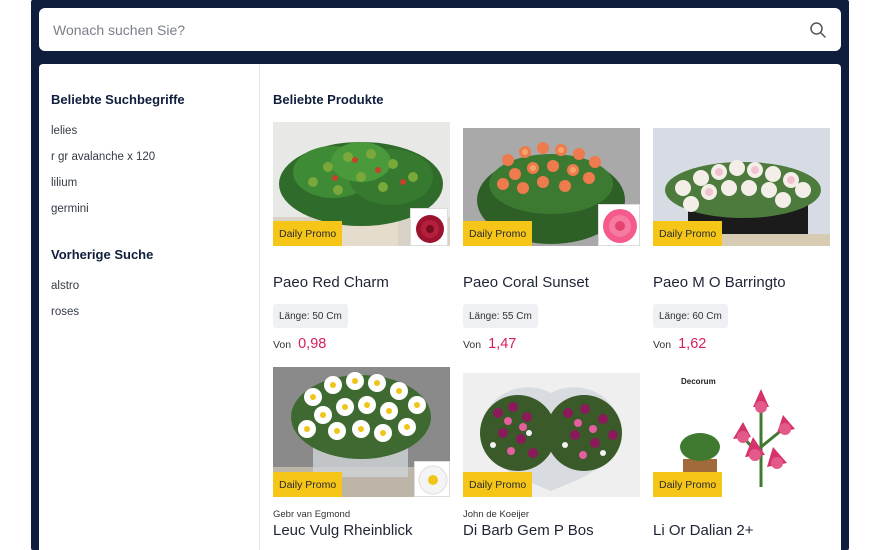 The width and height of the screenshot is (880, 550). I want to click on product-length-badge: Länge: 50 Cm, so click(310, 316).